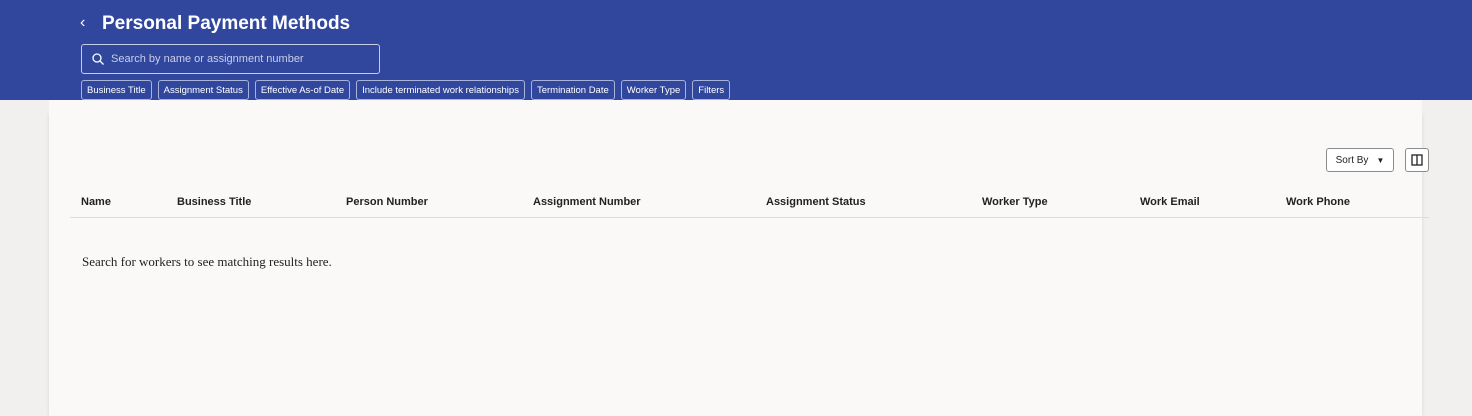 The image size is (1472, 416). What do you see at coordinates (711, 90) in the screenshot?
I see `chip-filters: Filters` at bounding box center [711, 90].